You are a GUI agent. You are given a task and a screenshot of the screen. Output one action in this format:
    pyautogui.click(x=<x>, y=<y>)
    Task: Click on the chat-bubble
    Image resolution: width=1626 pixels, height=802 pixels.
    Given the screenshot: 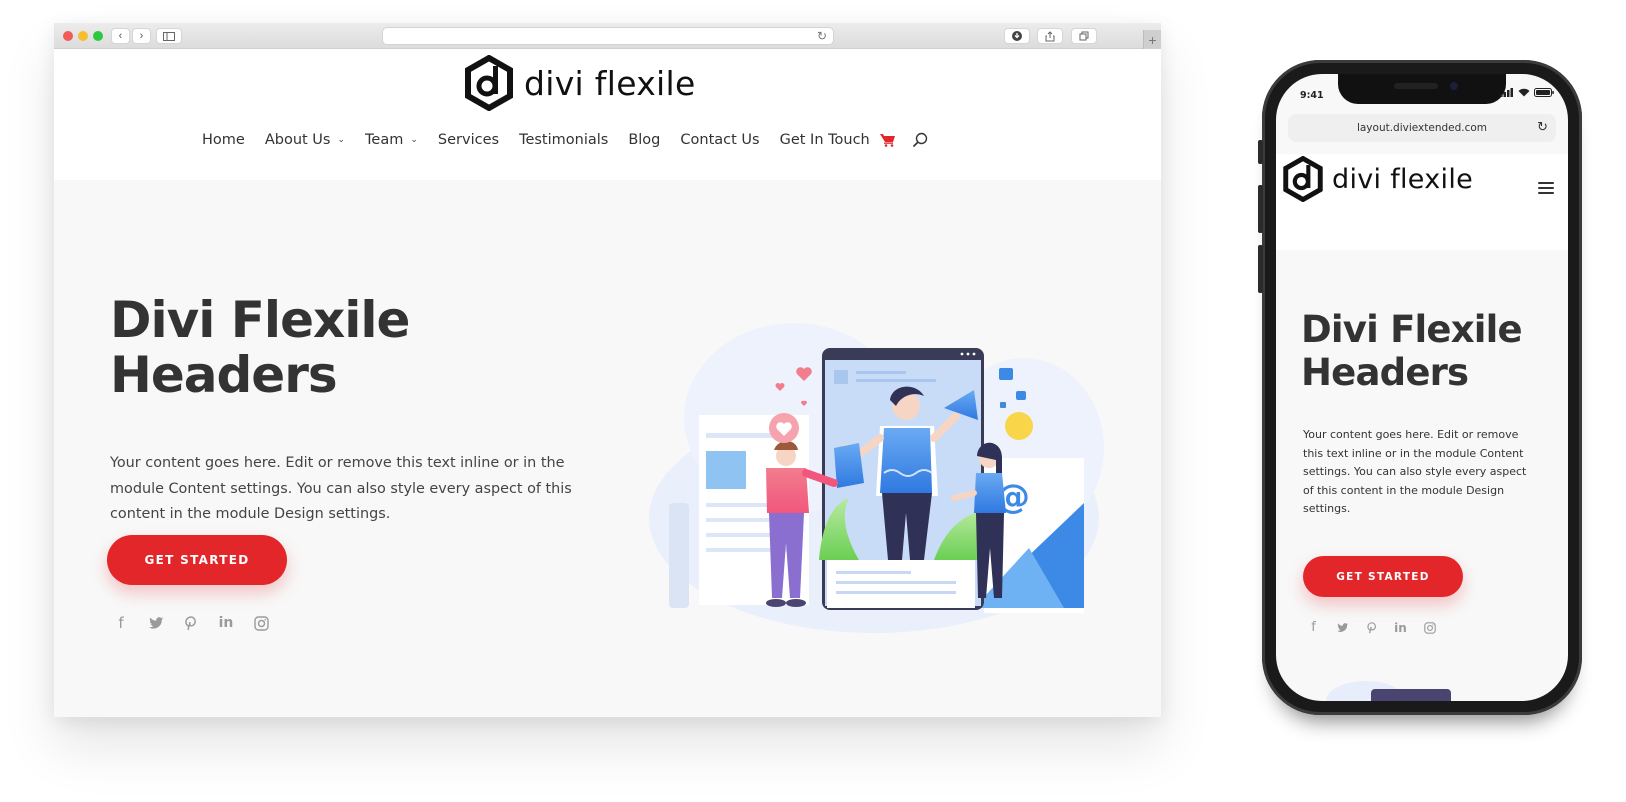 What is the action you would take?
    pyautogui.click(x=1019, y=426)
    